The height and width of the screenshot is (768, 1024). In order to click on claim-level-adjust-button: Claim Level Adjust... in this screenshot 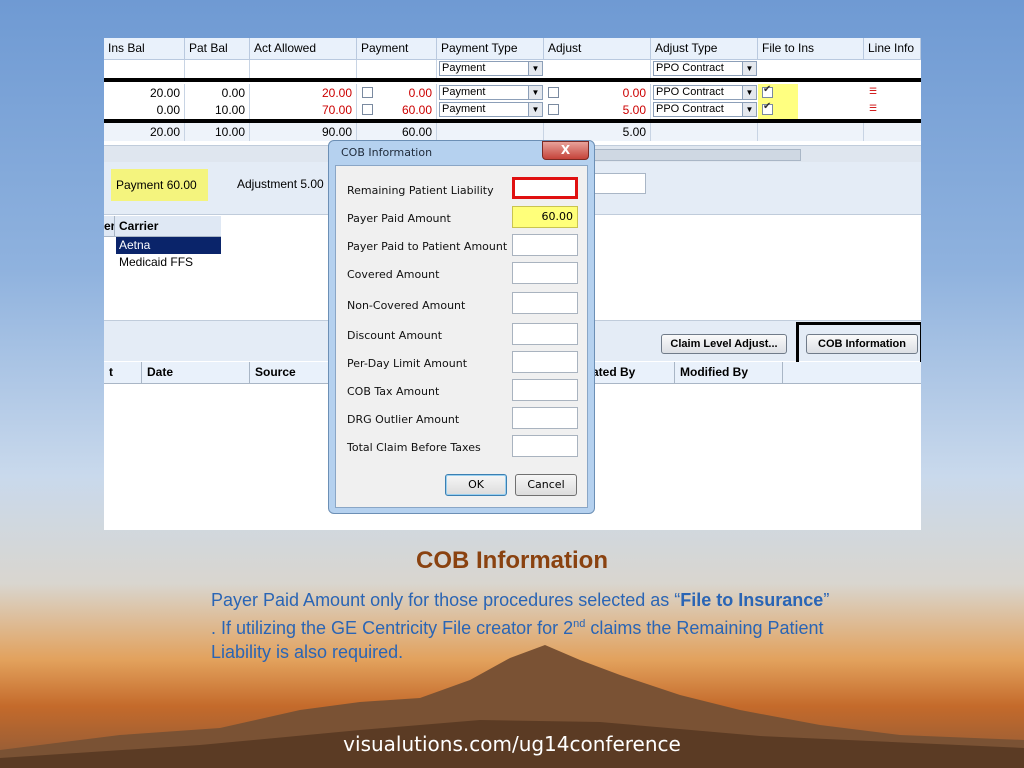, I will do `click(724, 344)`.